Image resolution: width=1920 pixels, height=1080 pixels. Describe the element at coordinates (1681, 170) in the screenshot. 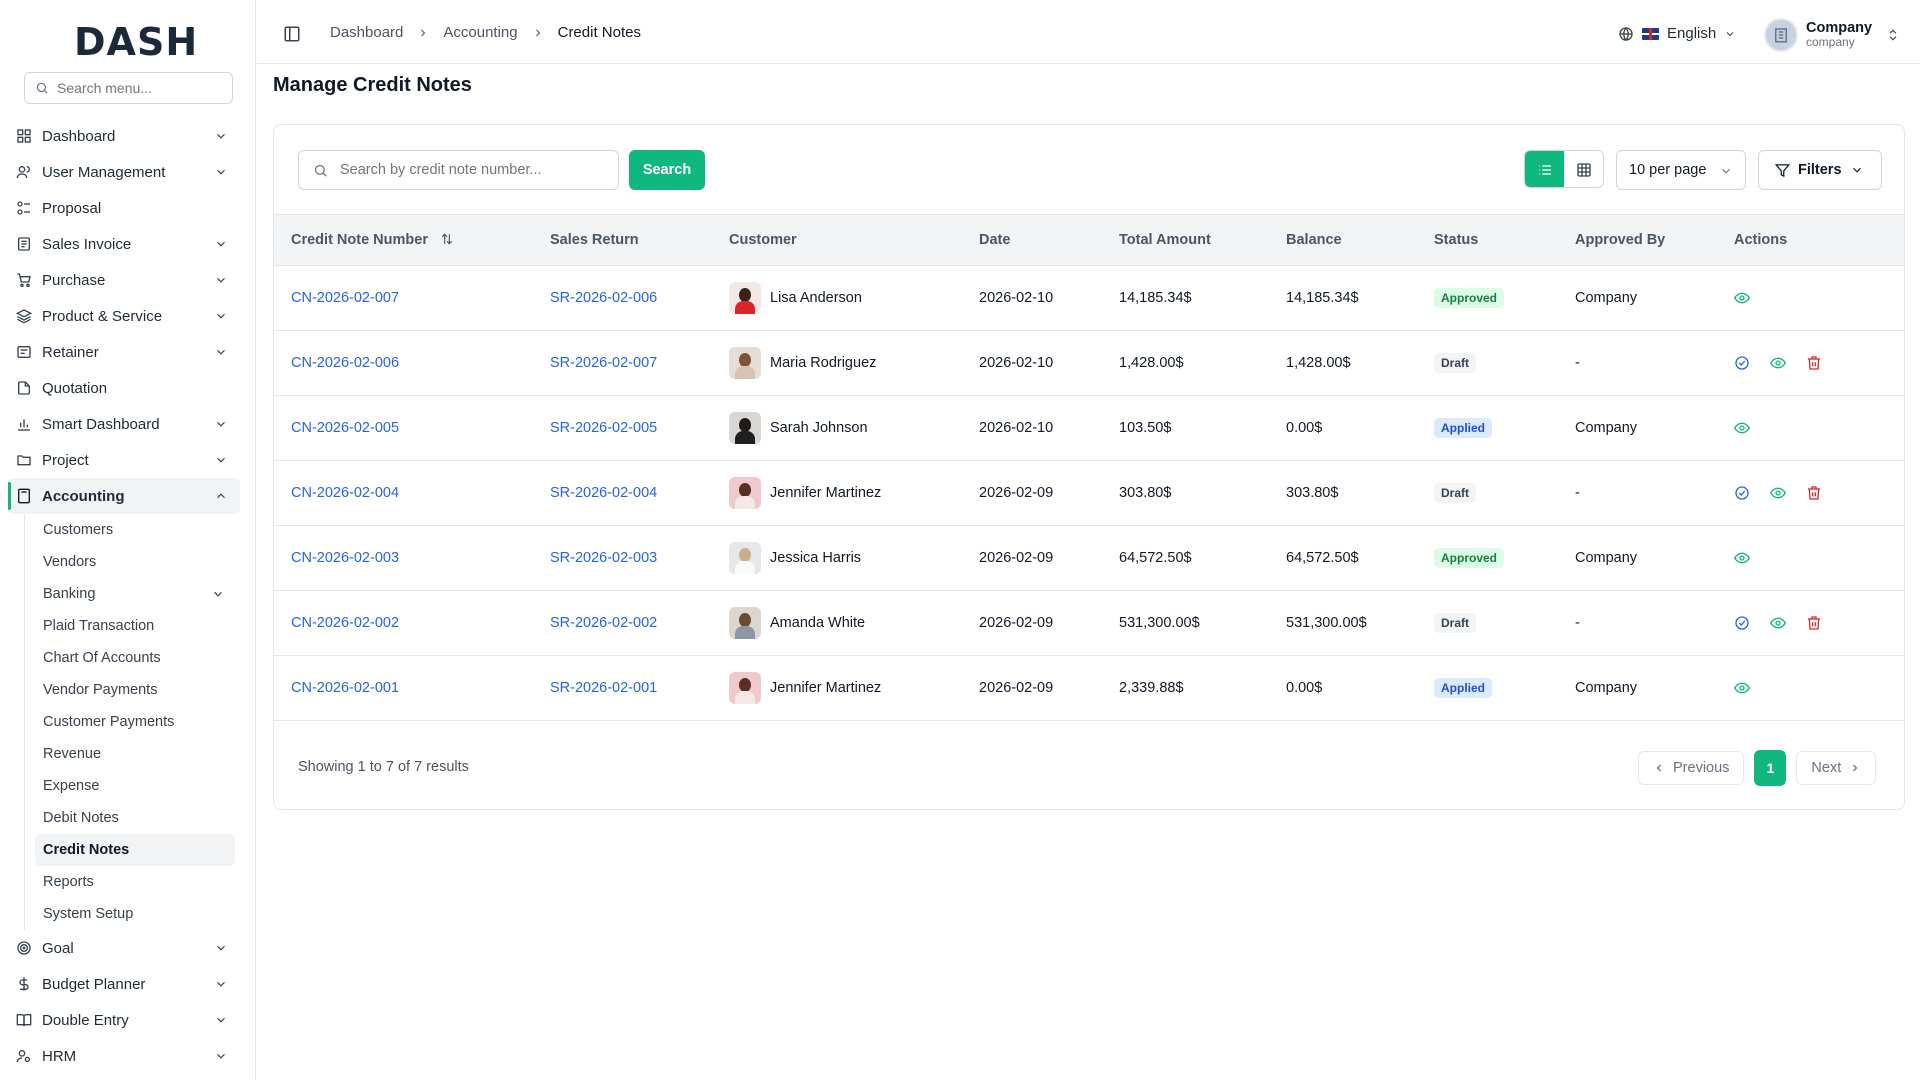

I see `per-page-select: 10 per page` at that location.